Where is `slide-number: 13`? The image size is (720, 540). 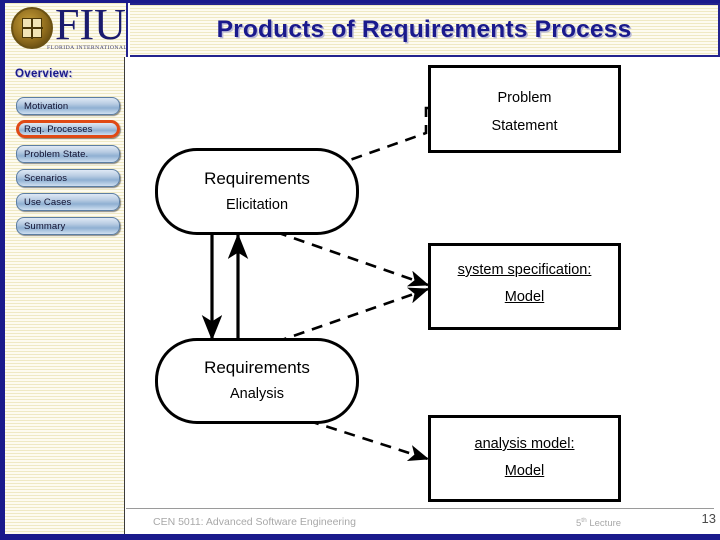 slide-number: 13 is located at coordinates (708, 518).